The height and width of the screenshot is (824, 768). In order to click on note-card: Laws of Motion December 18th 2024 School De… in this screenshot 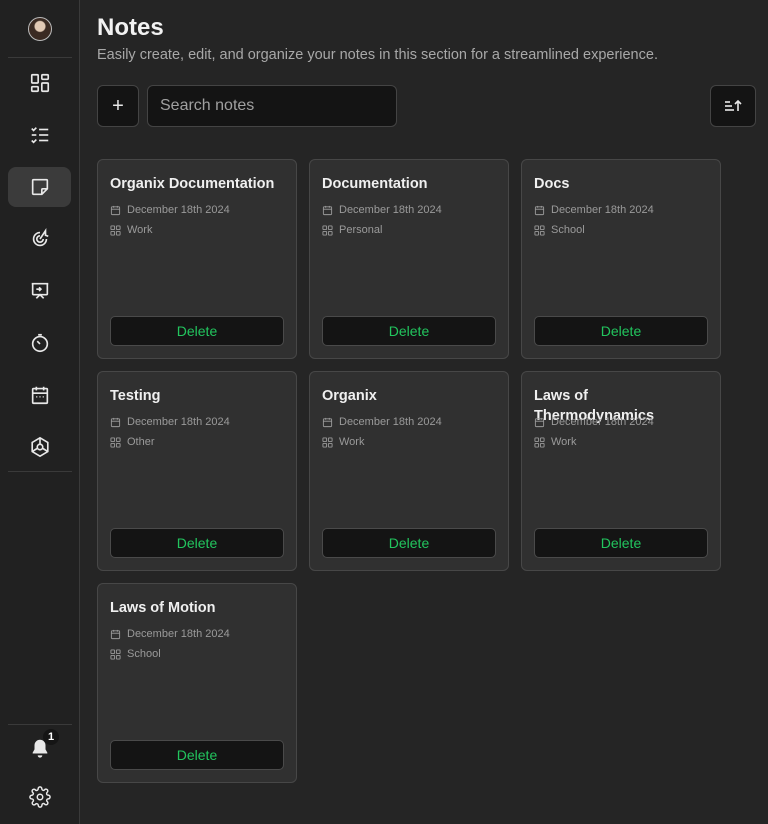, I will do `click(197, 683)`.